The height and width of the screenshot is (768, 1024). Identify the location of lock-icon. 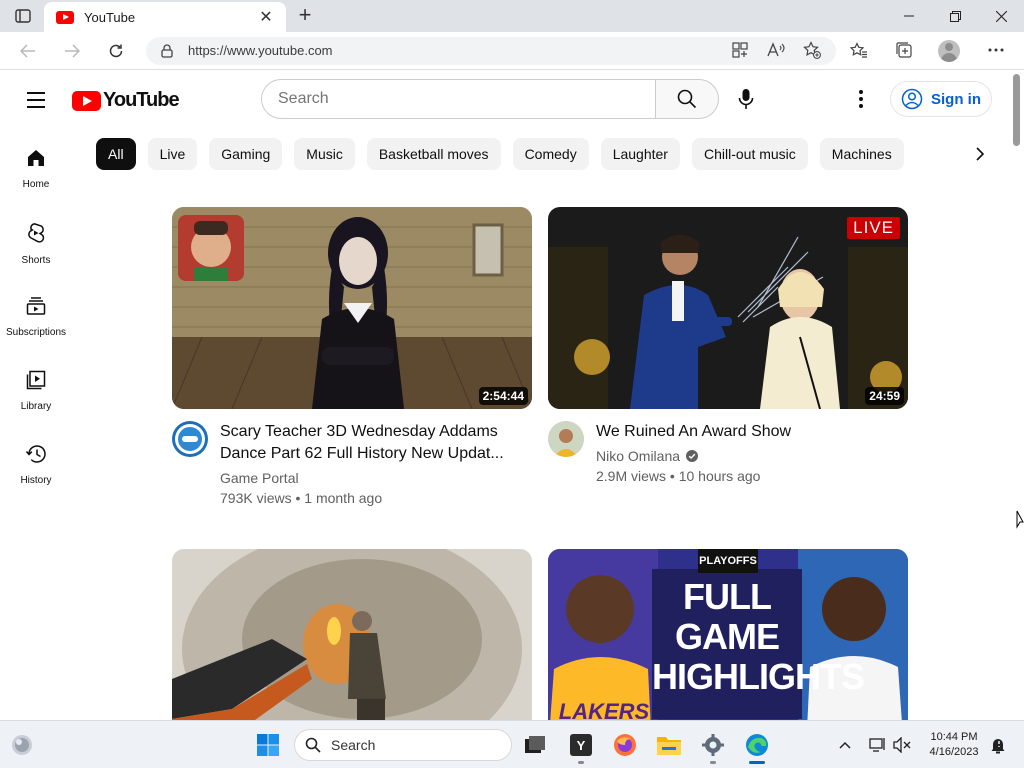
(167, 51).